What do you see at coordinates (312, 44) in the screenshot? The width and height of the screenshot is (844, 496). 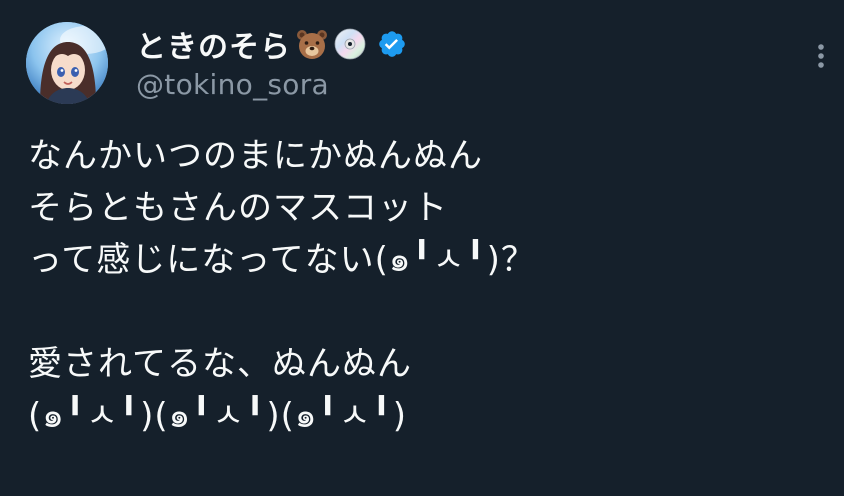 I see `bear-emoji-icon` at bounding box center [312, 44].